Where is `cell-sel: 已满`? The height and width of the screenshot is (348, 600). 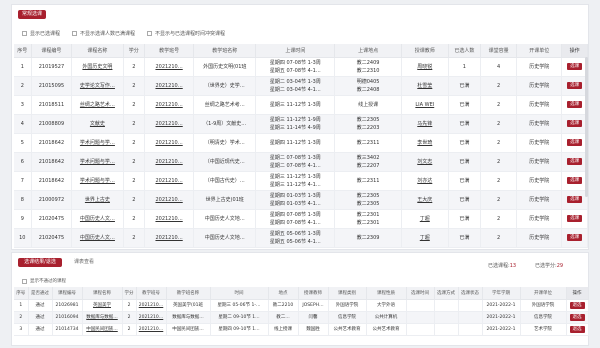 cell-sel: 已满 is located at coordinates (464, 86).